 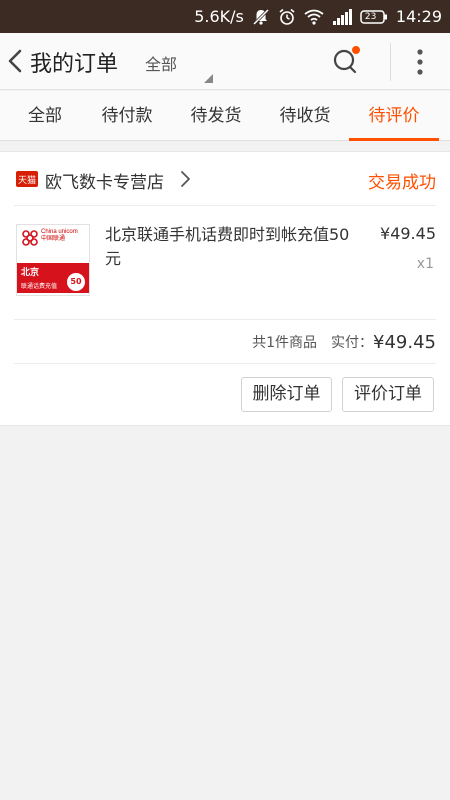 I want to click on shop-name: 欧飞数卡专营店, so click(x=104, y=183).